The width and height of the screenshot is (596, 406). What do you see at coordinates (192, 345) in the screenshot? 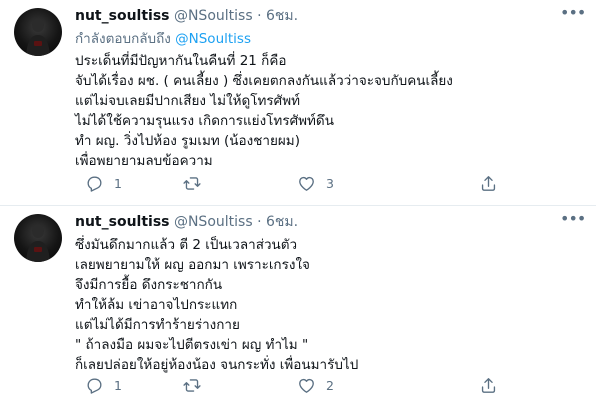
I see `tweet-text-line: " ถ้าลงมือ ผมจะไปตีตรงเข่า ผญ ทำไม "` at bounding box center [192, 345].